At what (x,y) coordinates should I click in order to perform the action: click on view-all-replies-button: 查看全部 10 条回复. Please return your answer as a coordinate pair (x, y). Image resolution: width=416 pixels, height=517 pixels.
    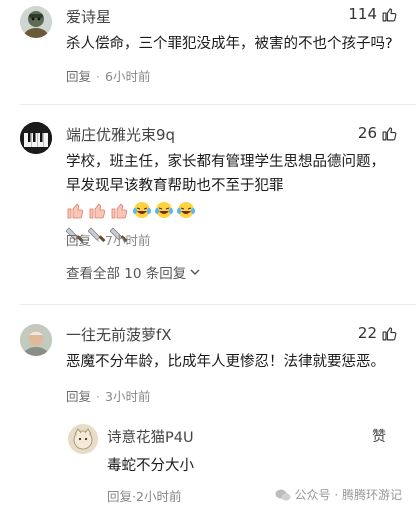
    Looking at the image, I should click on (133, 272).